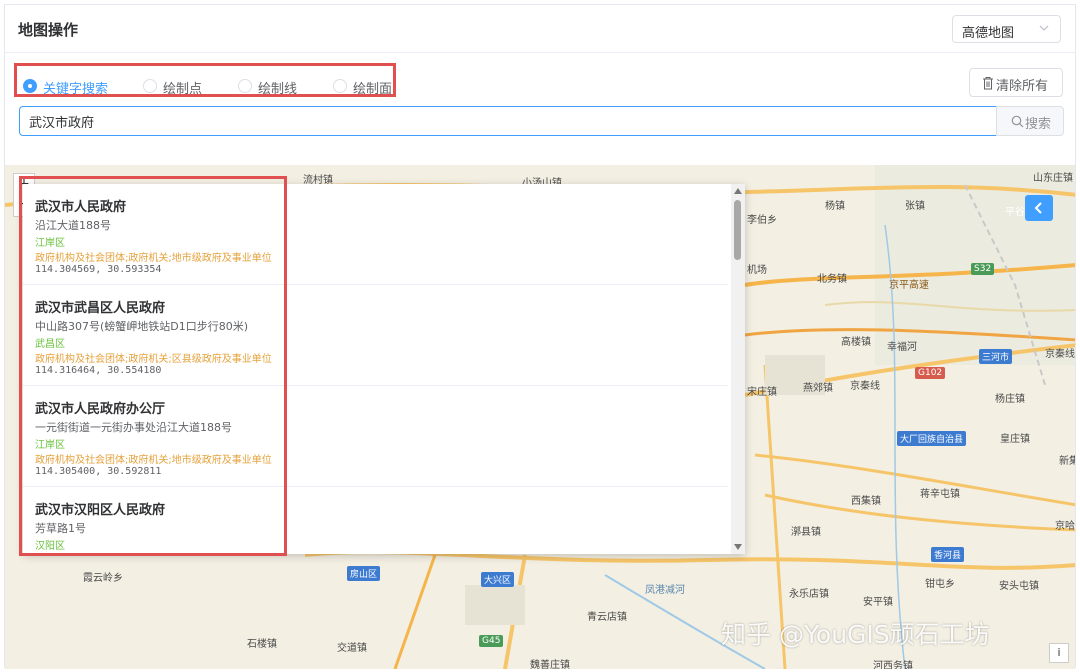 This screenshot has width=1080, height=672. Describe the element at coordinates (498, 579) in the screenshot. I see `map-badge: 大兴区` at that location.